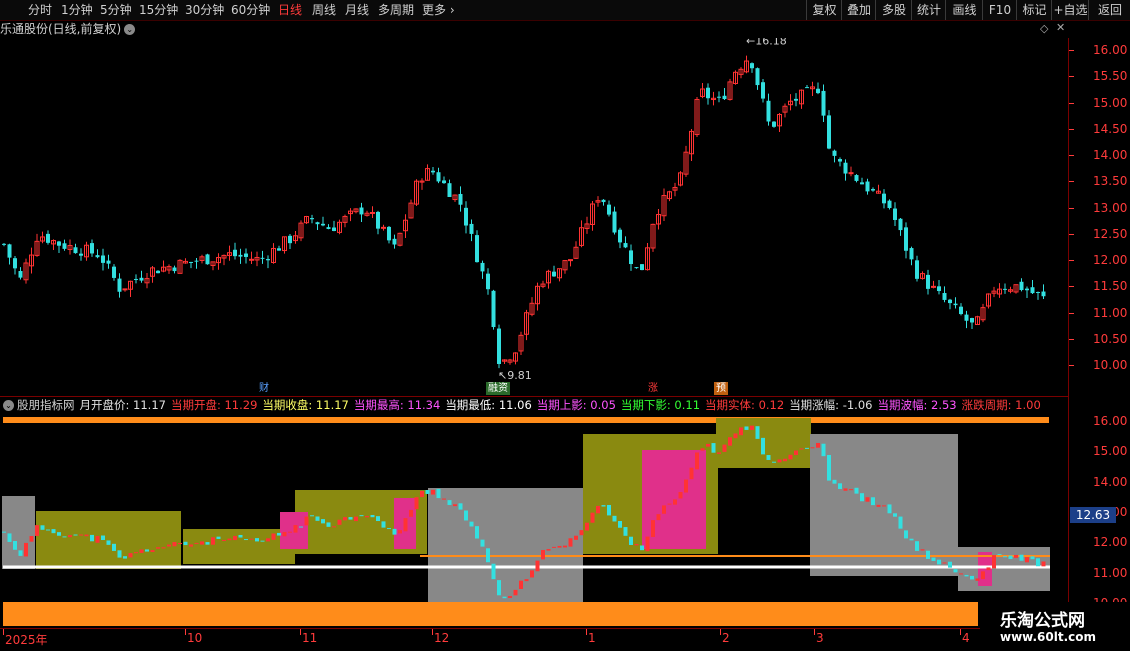 This screenshot has height=651, width=1130. I want to click on toolbar-button-7: +自选, so click(1070, 10).